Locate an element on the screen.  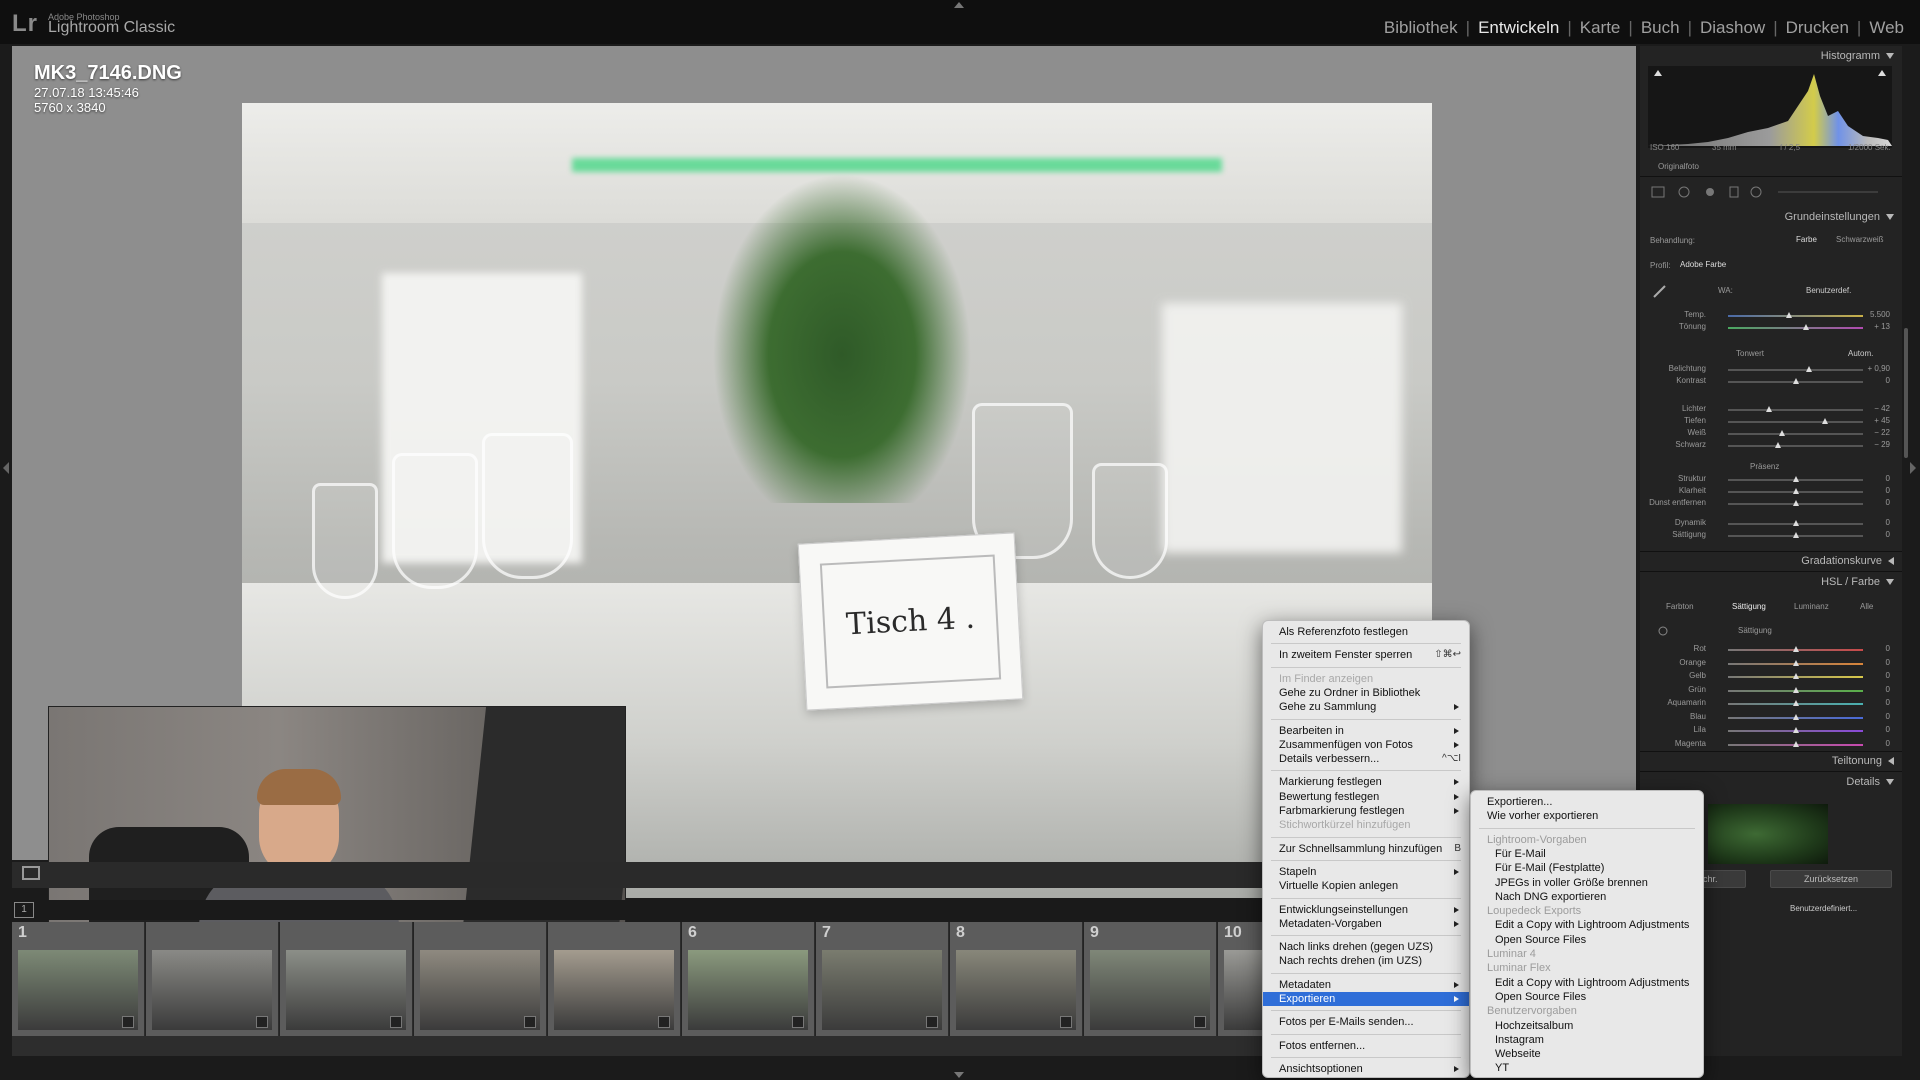
hsl-slider-gelb: Gelb 0 is located at coordinates (1771, 677).